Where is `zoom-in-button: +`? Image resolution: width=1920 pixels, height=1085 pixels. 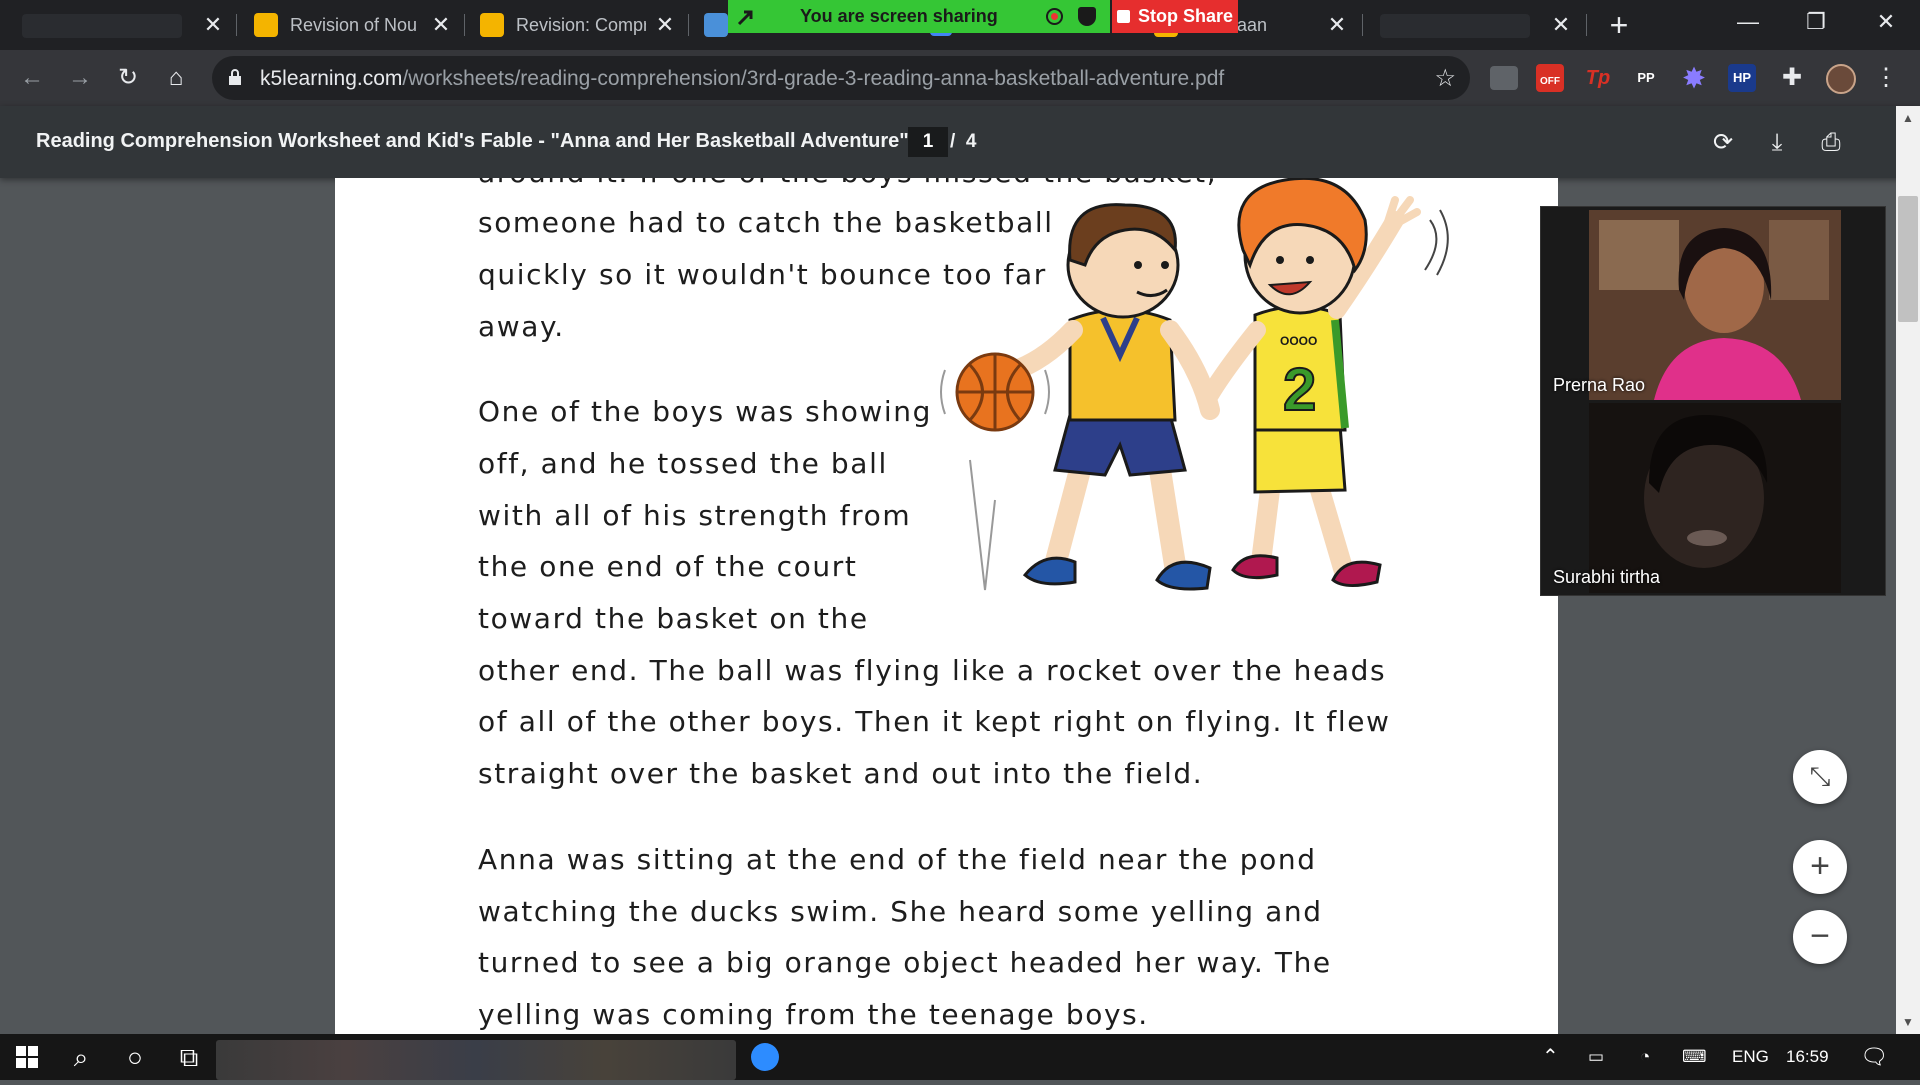 zoom-in-button: + is located at coordinates (1820, 867).